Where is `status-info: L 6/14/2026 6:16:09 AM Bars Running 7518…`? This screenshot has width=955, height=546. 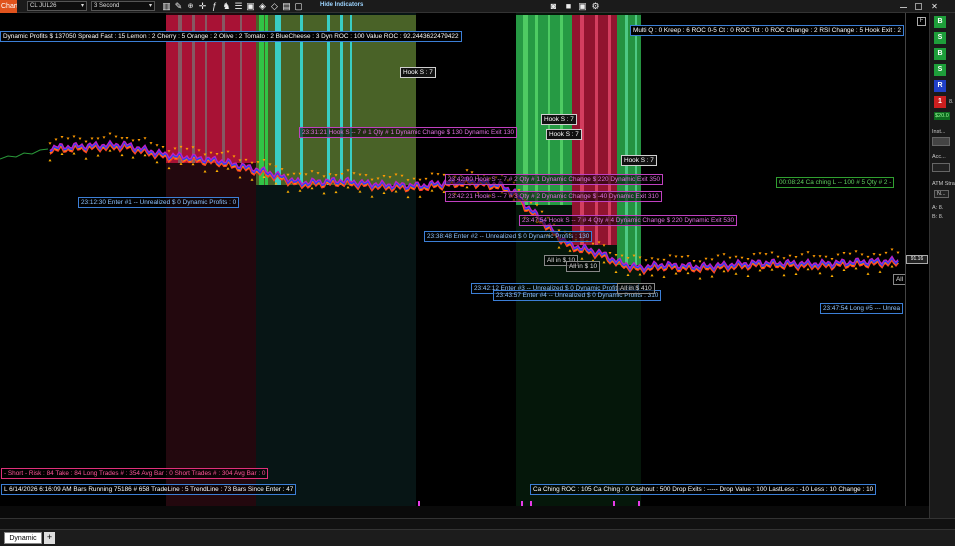 status-info: L 6/14/2026 6:16:09 AM Bars Running 7518… is located at coordinates (149, 489).